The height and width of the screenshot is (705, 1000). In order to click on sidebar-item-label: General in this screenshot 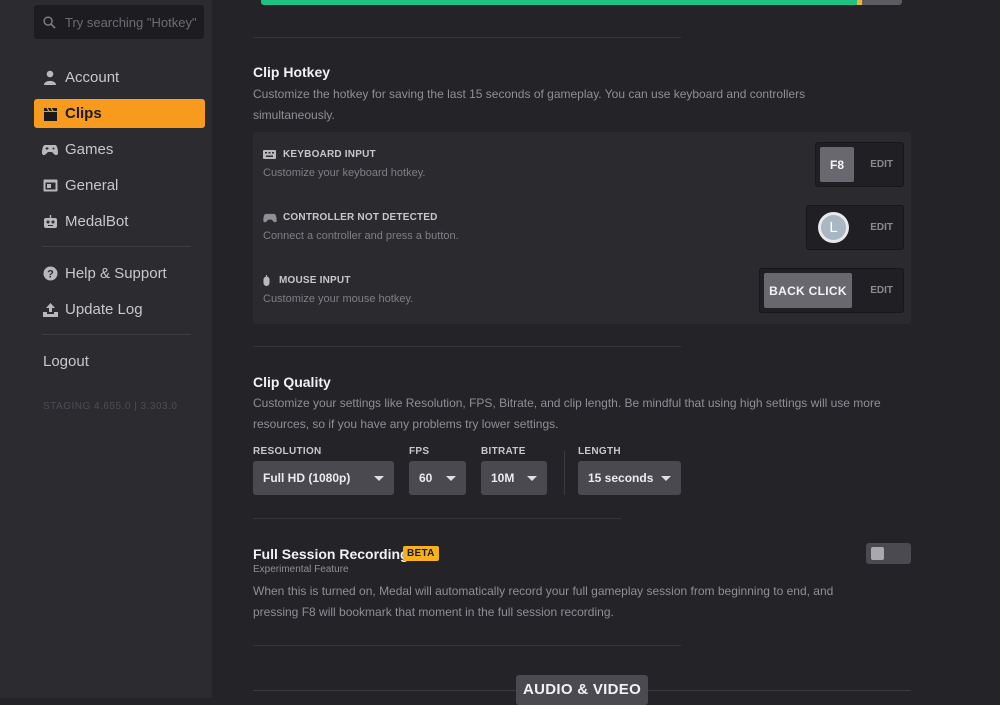, I will do `click(92, 185)`.